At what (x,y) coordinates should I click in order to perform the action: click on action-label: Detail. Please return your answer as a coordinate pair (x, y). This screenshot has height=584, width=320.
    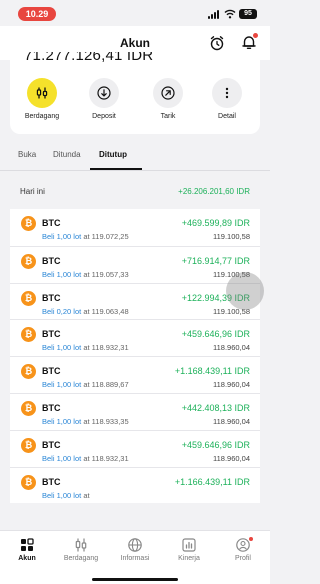
    Looking at the image, I should click on (227, 116).